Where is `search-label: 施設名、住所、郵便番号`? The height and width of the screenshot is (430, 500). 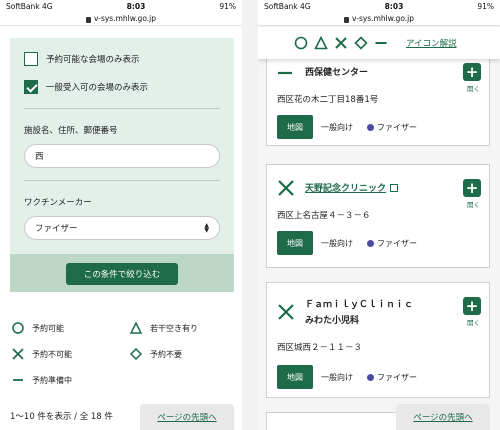 search-label: 施設名、住所、郵便番号 is located at coordinates (71, 131).